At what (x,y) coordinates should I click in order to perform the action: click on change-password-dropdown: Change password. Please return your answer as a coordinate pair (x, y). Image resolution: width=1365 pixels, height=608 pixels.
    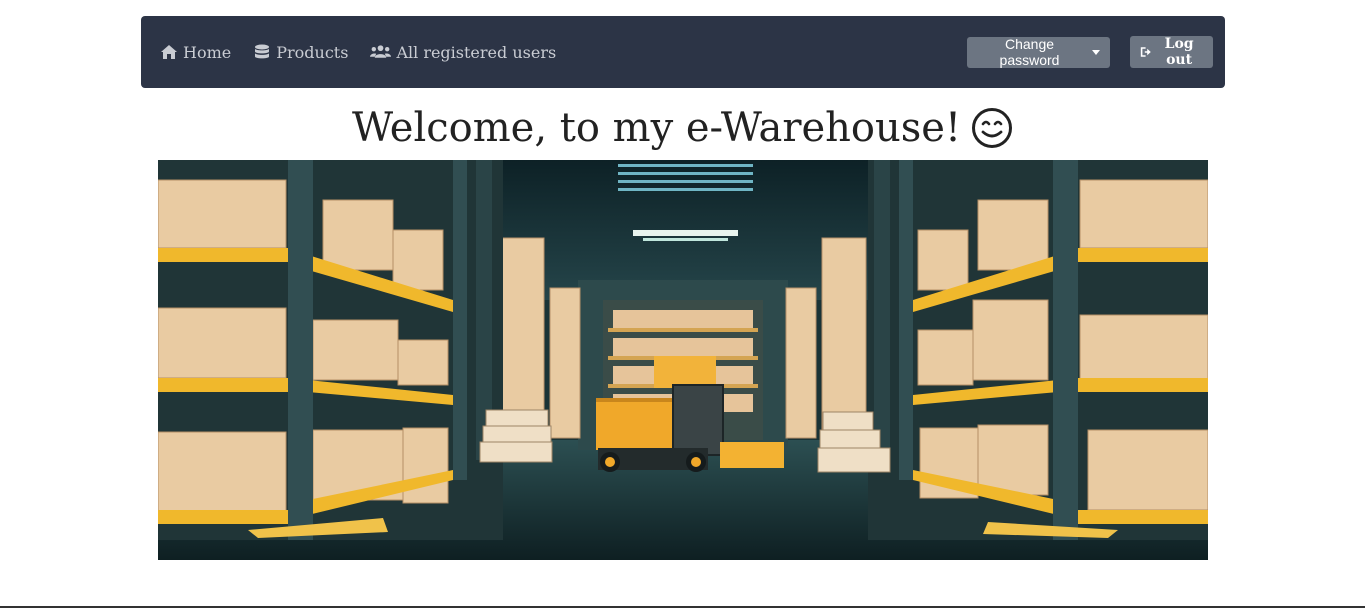
    Looking at the image, I should click on (1038, 52).